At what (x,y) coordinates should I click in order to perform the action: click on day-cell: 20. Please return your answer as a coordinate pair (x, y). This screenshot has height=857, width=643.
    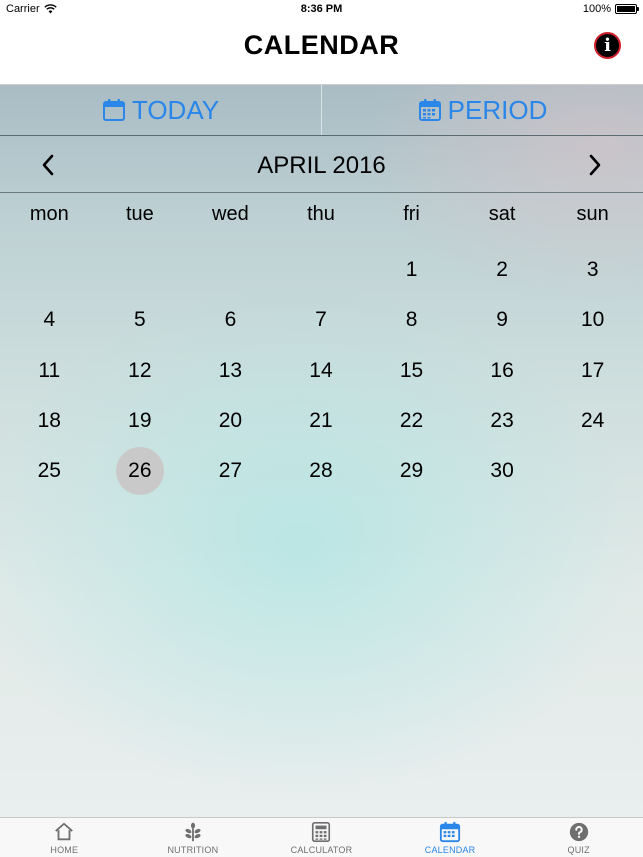
    Looking at the image, I should click on (230, 421).